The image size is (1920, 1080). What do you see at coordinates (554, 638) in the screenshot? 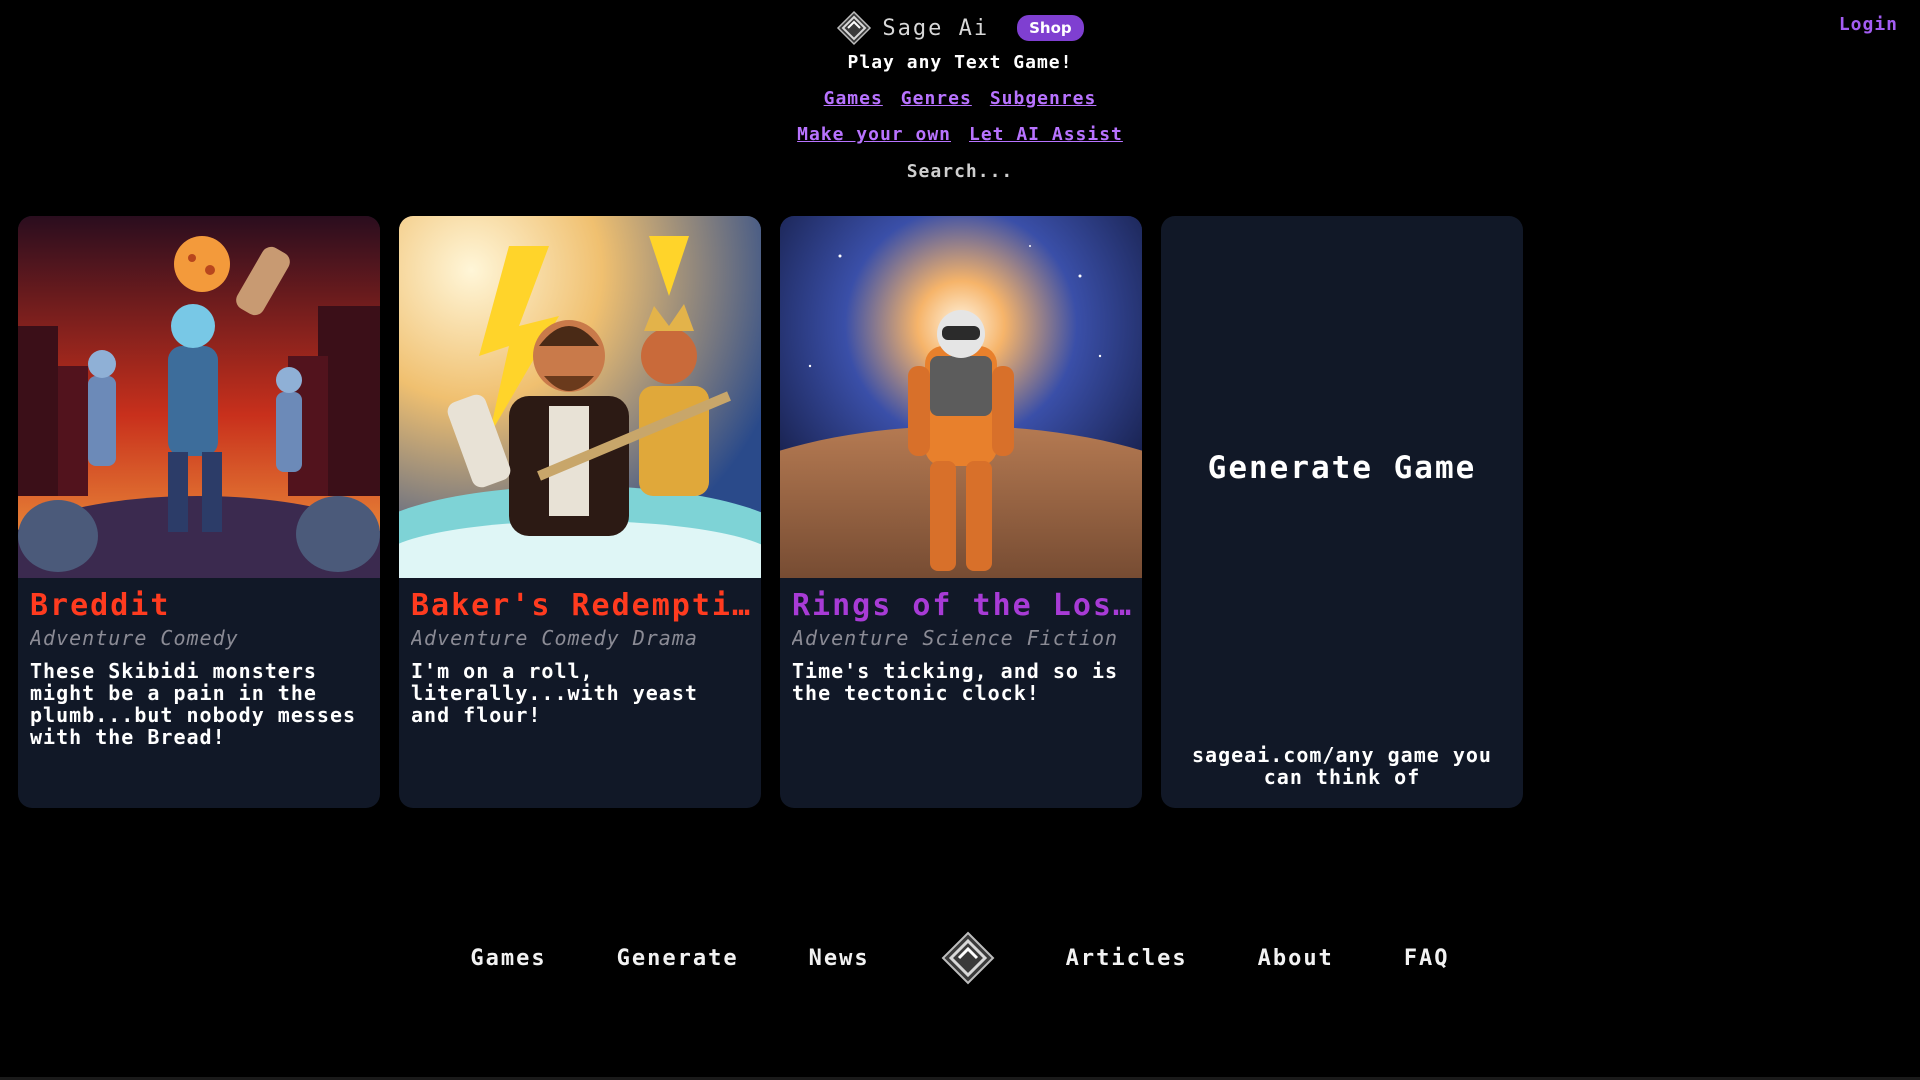
I see `card-genres: Adventure Comedy Drama` at bounding box center [554, 638].